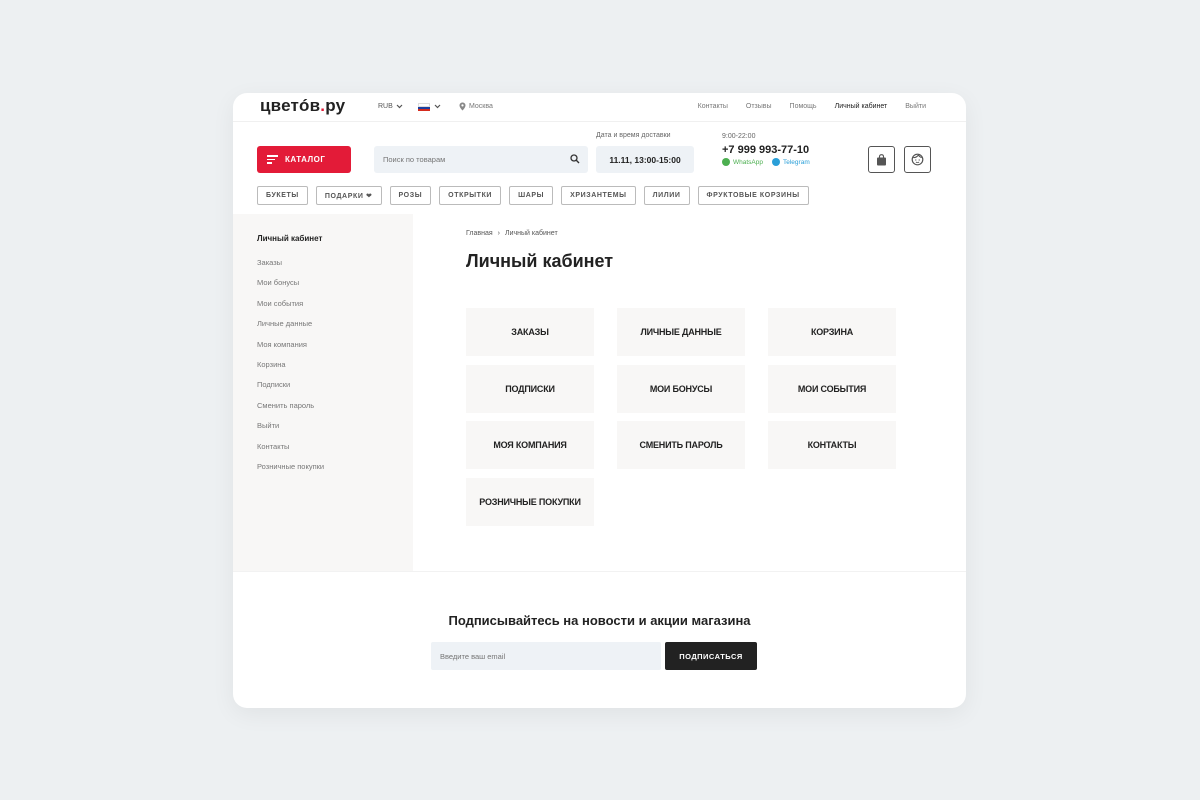 Image resolution: width=1200 pixels, height=800 pixels. Describe the element at coordinates (530, 332) in the screenshot. I see `tile-orders: ЗАКАЗЫ` at that location.